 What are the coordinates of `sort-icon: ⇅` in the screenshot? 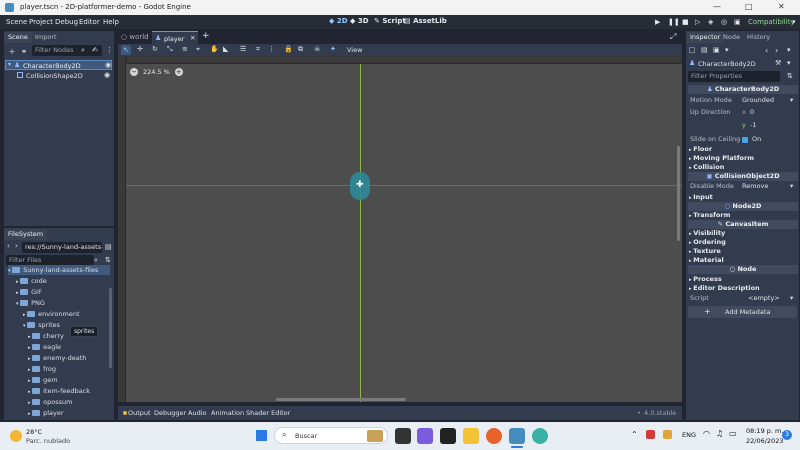 It's located at (108, 260).